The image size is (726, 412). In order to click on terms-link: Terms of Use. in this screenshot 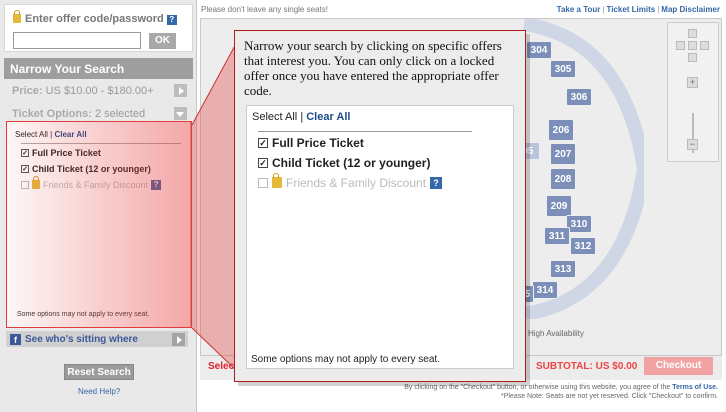, I will do `click(695, 387)`.